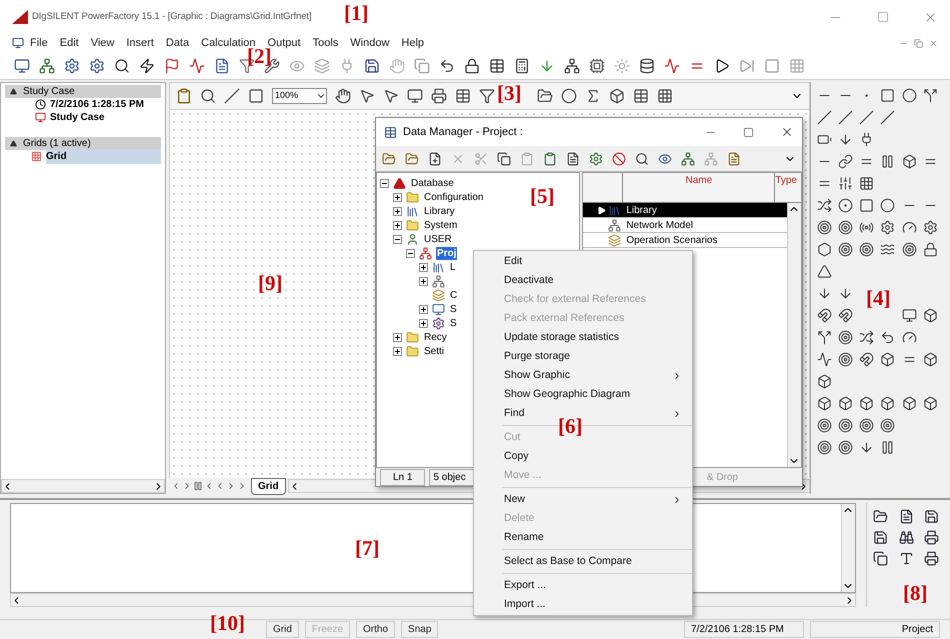 This screenshot has height=639, width=950. What do you see at coordinates (299, 96) in the screenshot?
I see `zoom-dropdown: 100%` at bounding box center [299, 96].